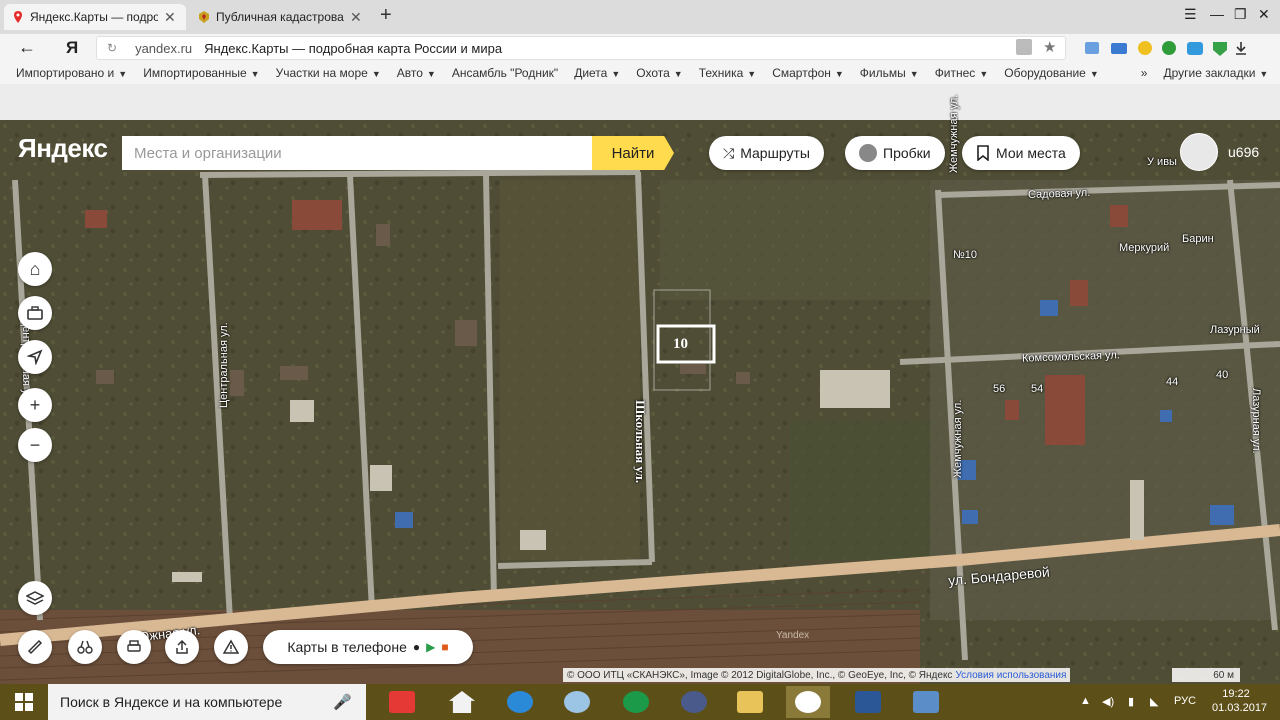  What do you see at coordinates (204, 17) in the screenshot?
I see `emblem-icon` at bounding box center [204, 17].